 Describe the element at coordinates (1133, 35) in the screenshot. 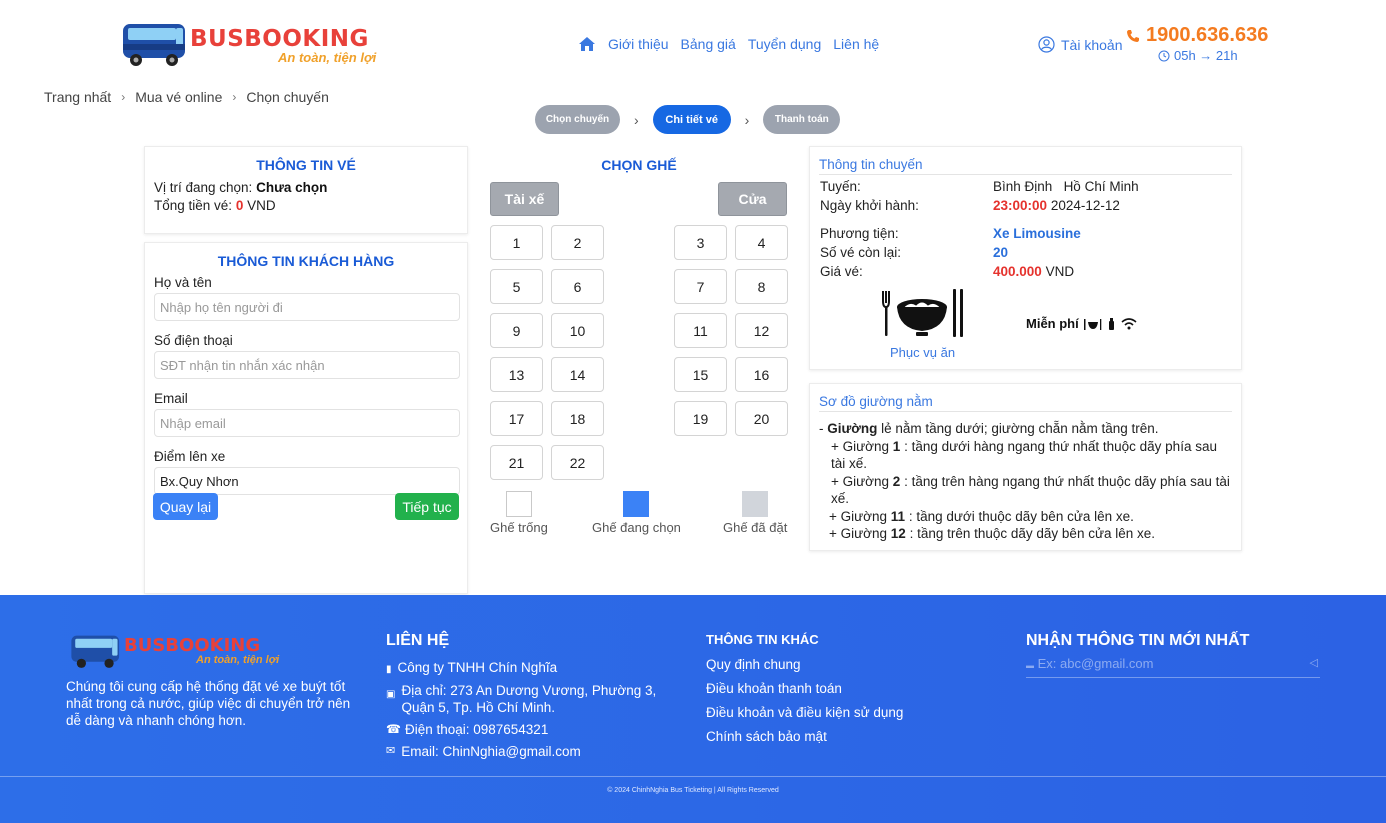

I see `phone-icon` at that location.